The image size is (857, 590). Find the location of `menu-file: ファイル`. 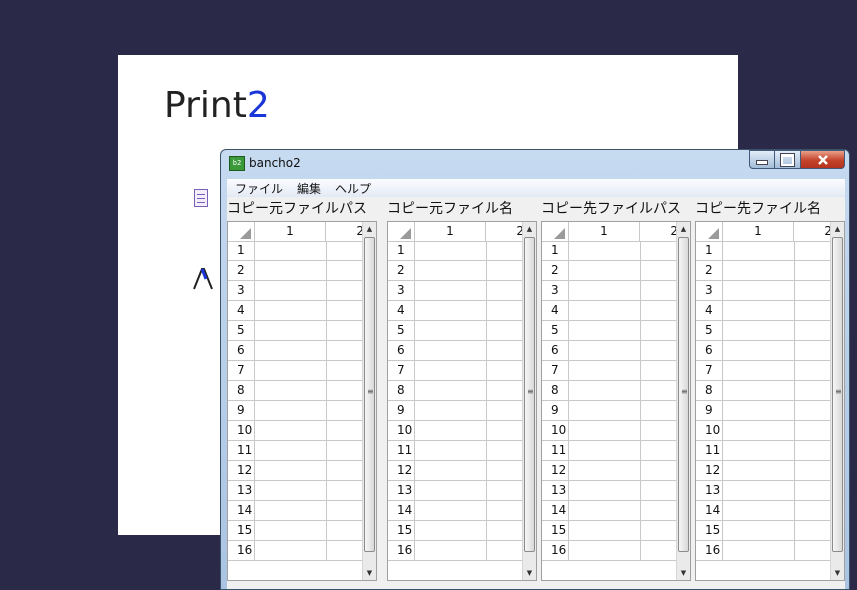

menu-file: ファイル is located at coordinates (258, 188).